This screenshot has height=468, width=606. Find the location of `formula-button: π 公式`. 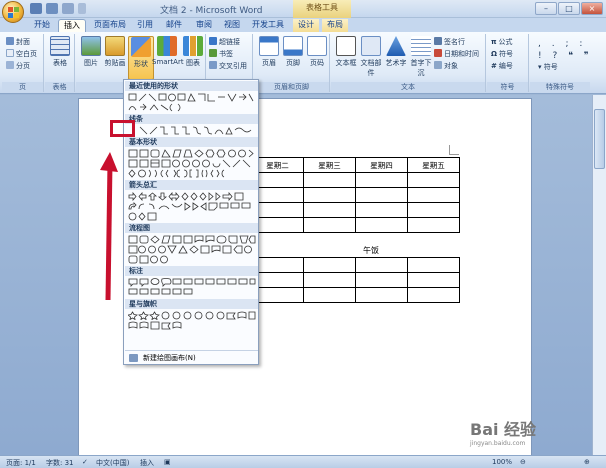

formula-button: π 公式 is located at coordinates (502, 42).